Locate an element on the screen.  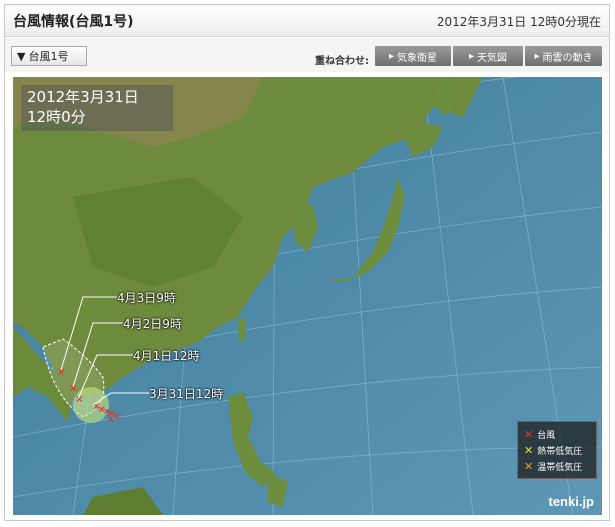
map-time: 12時0分 is located at coordinates (56, 117).